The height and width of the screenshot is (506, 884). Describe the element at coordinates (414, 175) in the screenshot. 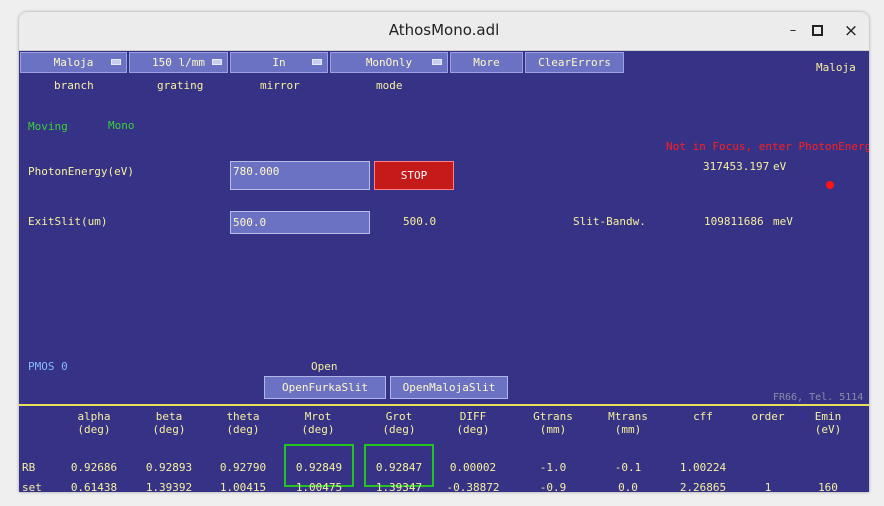

I see `stop-button: STOP` at that location.